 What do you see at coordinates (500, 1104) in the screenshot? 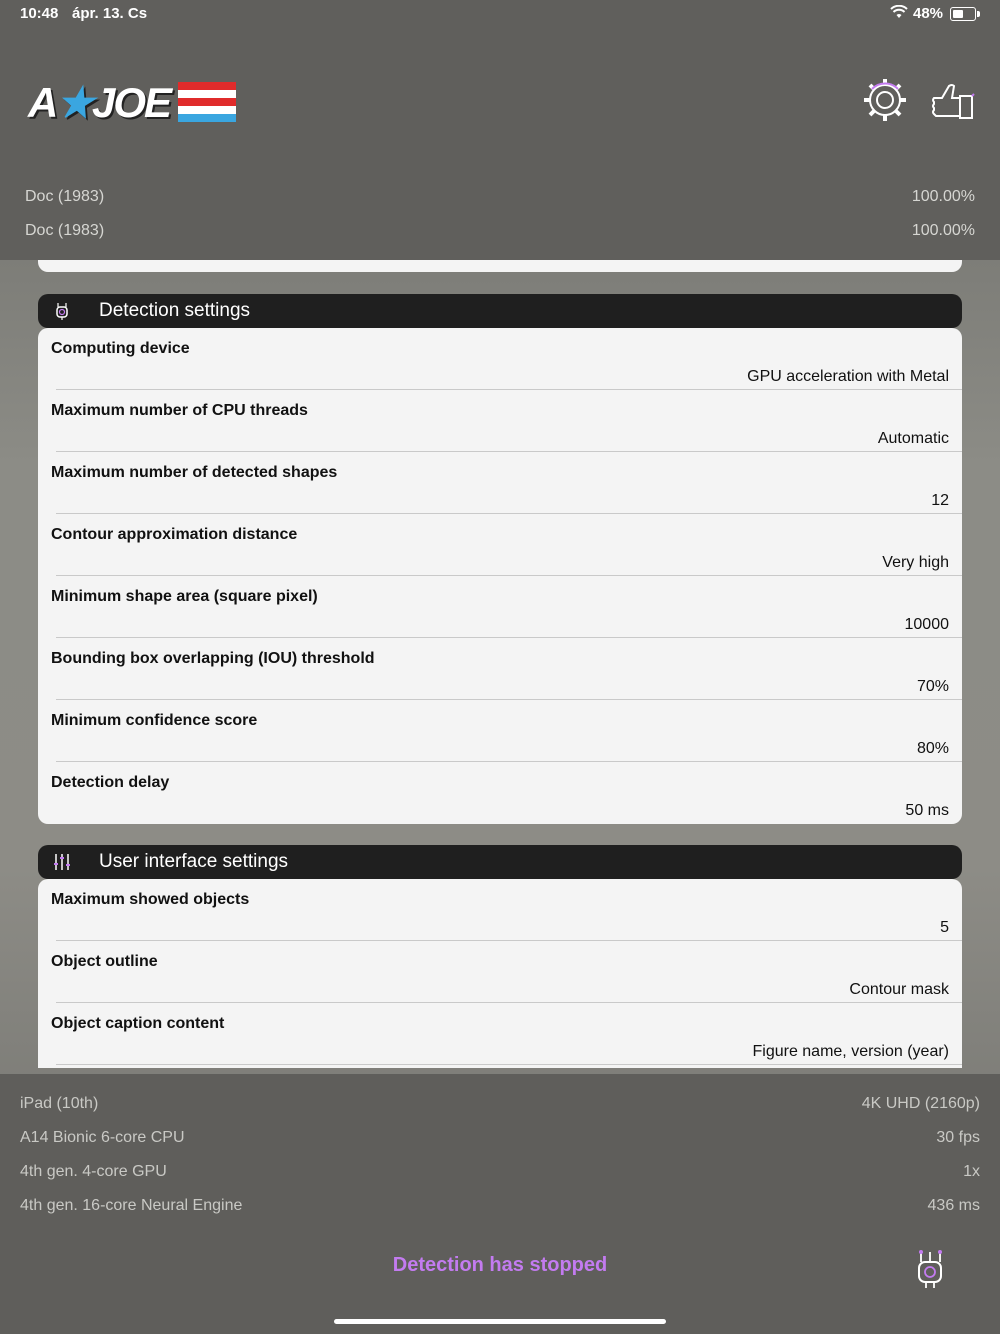
I see `device-info-row: iPad (10th) 4K UHD (2160p)` at bounding box center [500, 1104].